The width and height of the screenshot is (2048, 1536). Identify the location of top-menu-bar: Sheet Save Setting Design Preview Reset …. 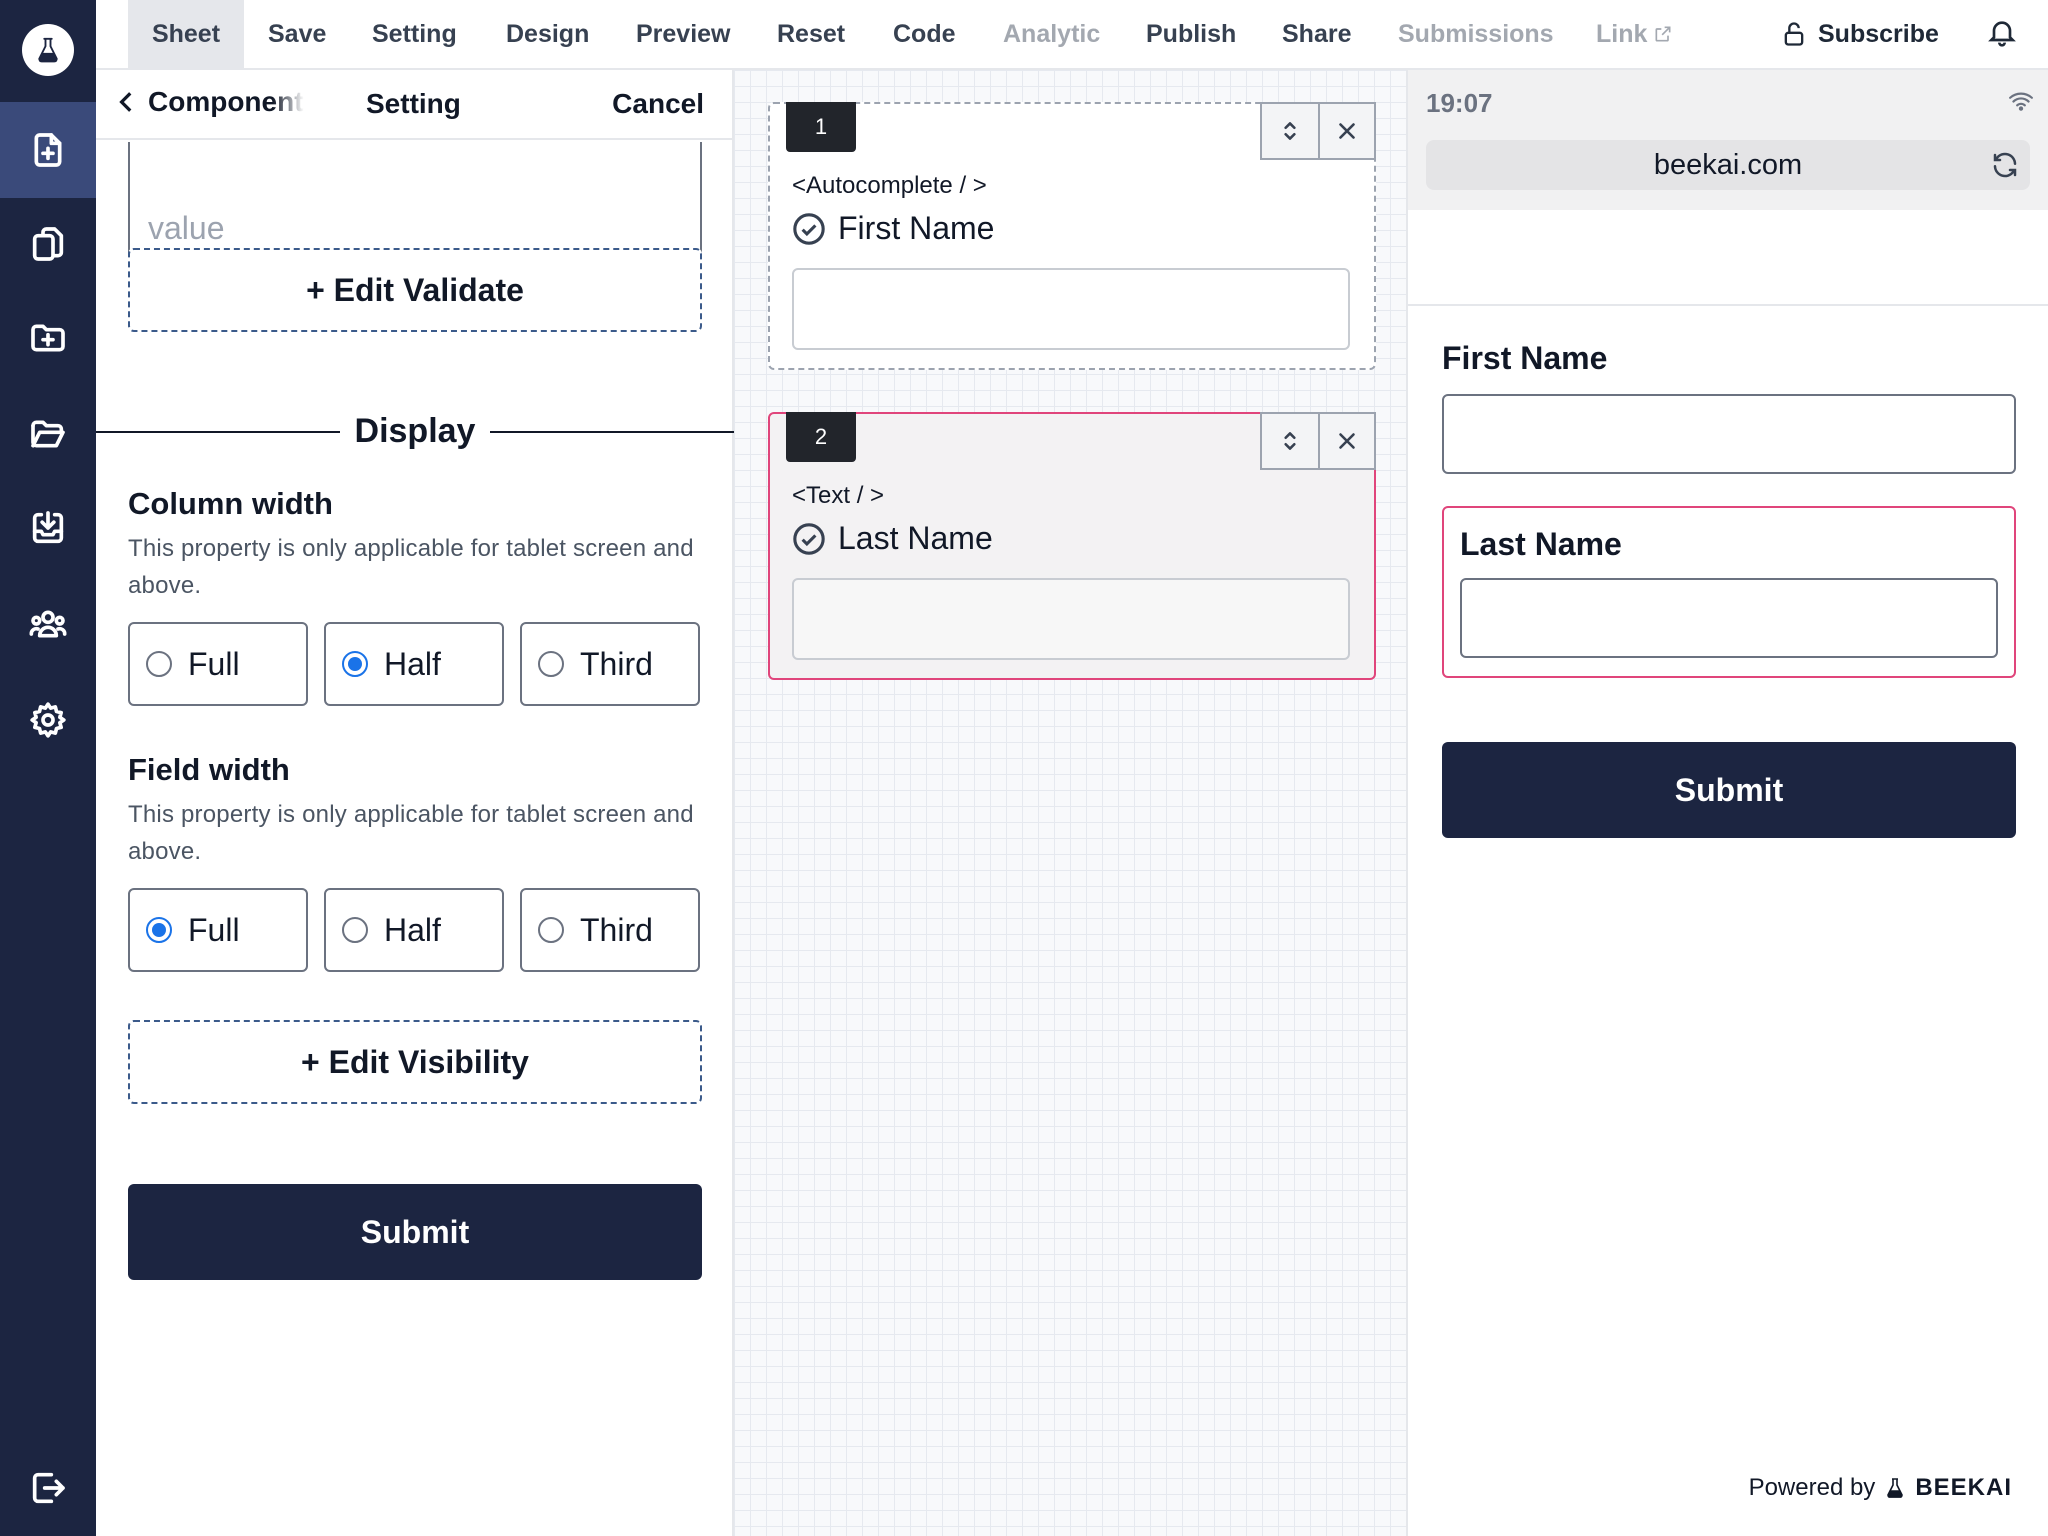
(1072, 35).